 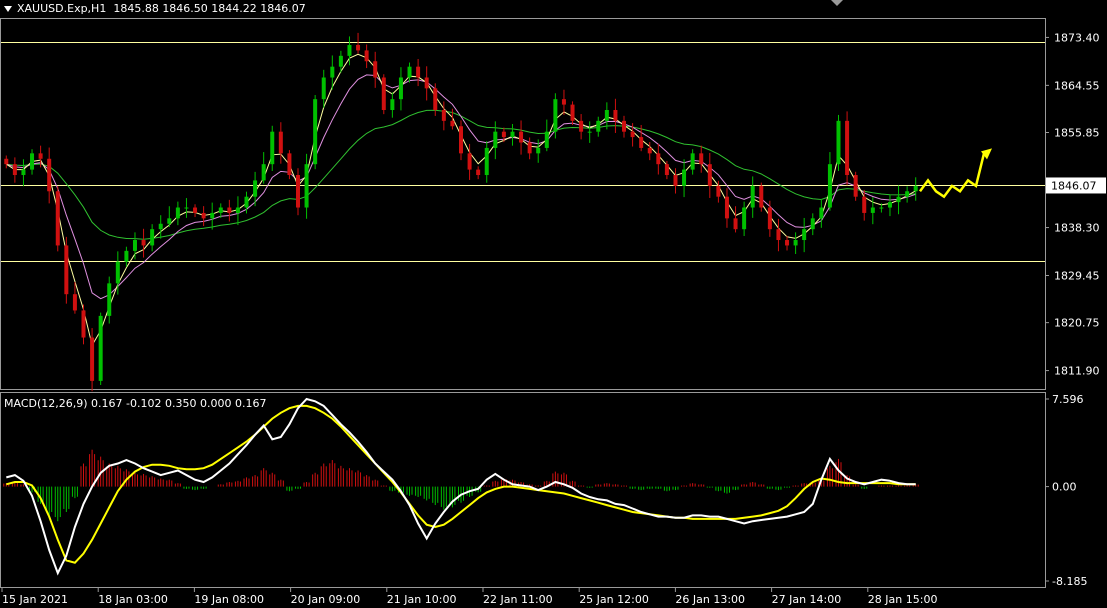 I want to click on time-tick-label: 28 Jan 15:00, so click(x=903, y=599).